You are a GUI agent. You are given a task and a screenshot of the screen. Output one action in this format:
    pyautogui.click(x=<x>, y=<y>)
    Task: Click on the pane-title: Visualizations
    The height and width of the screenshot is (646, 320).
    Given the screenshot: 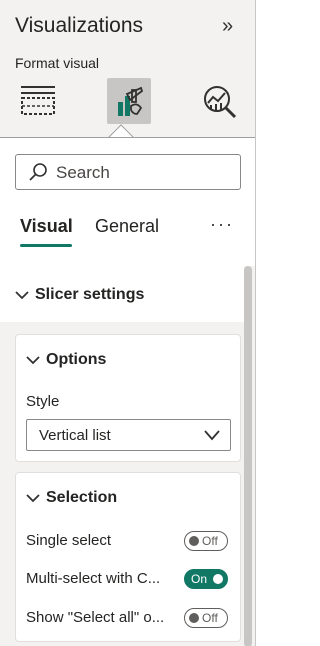 What is the action you would take?
    pyautogui.click(x=79, y=25)
    